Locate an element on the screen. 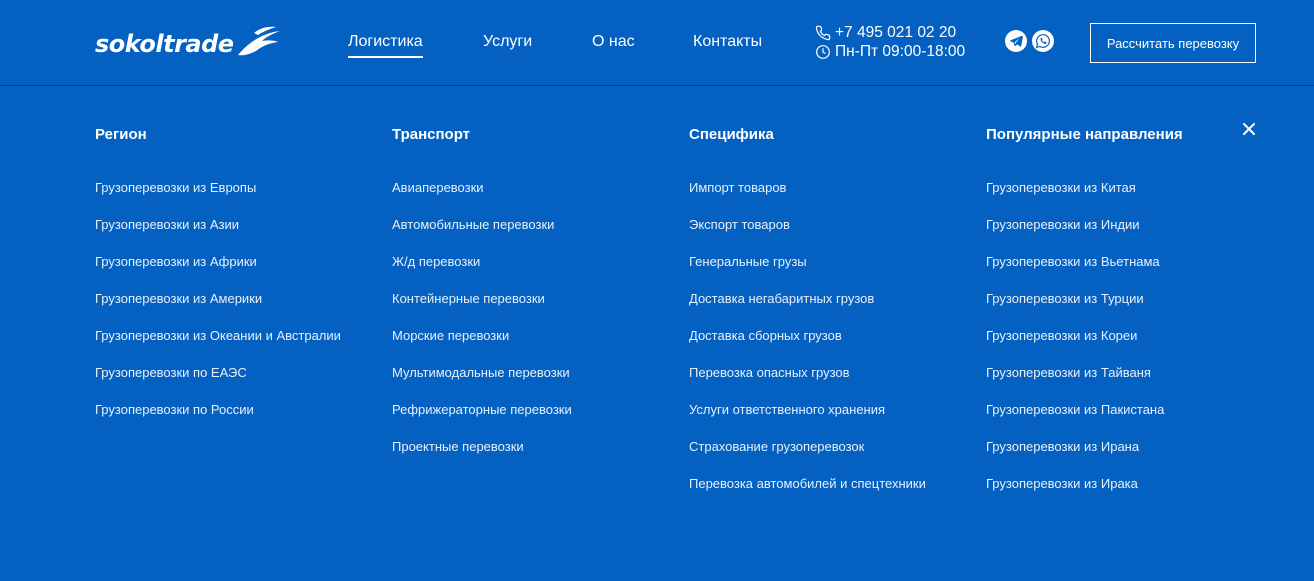 This screenshot has height=581, width=1314. menu-link: Морские перевозки is located at coordinates (450, 335).